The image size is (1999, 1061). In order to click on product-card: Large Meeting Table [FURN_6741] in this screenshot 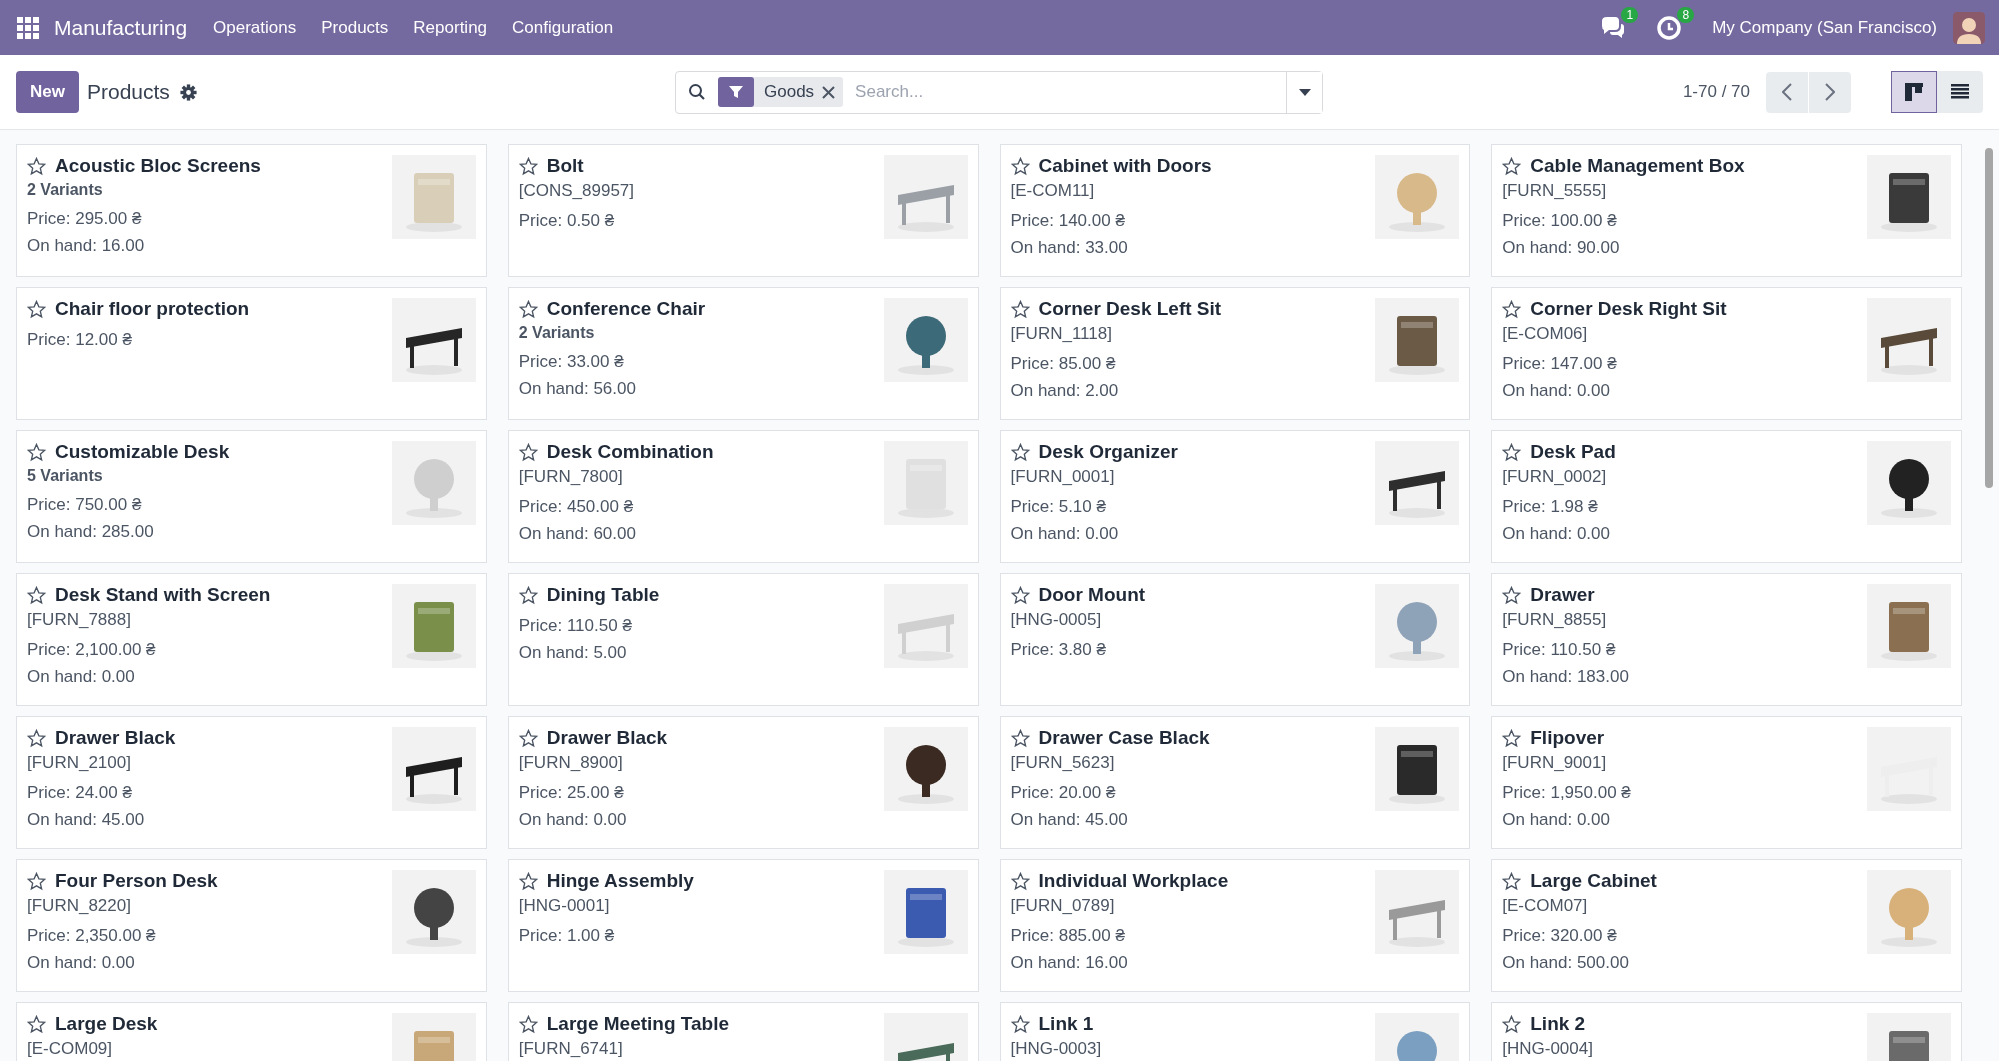, I will do `click(743, 1031)`.